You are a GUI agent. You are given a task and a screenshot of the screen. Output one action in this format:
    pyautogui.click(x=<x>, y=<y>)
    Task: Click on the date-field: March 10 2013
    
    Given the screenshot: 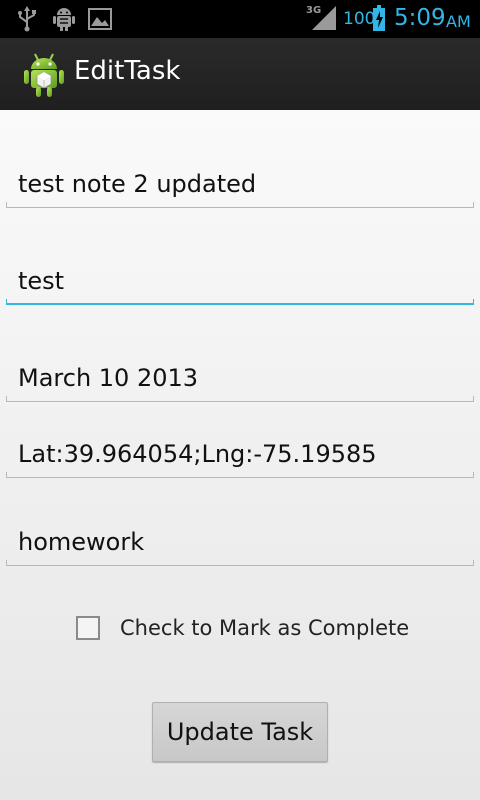 What is the action you would take?
    pyautogui.click(x=240, y=377)
    